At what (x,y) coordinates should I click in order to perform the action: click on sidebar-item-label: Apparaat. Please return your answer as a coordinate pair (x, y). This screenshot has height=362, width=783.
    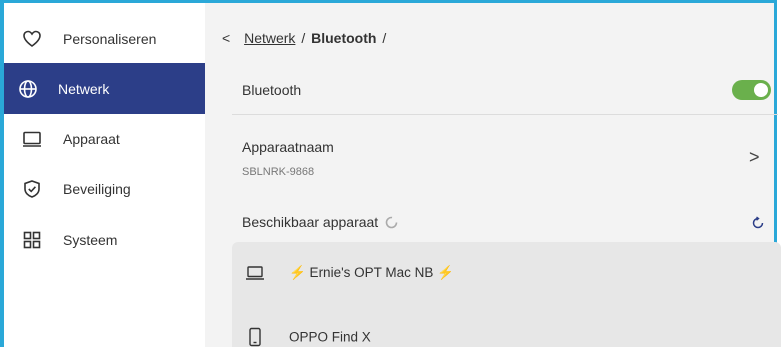
    Looking at the image, I should click on (91, 138).